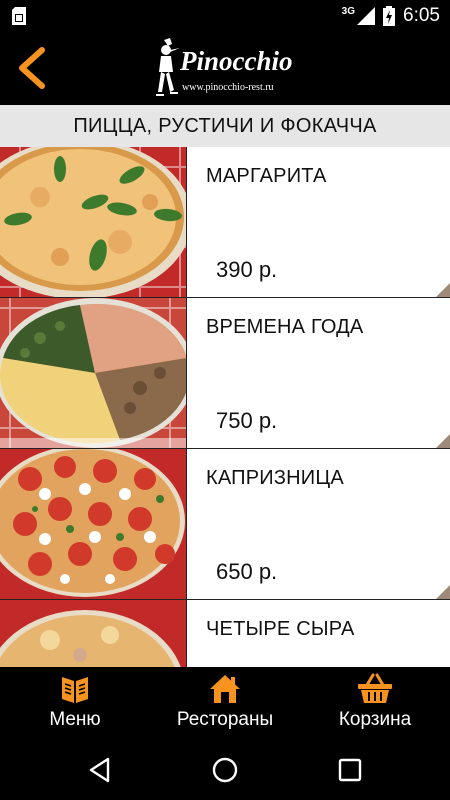  I want to click on nav-menu: Меню, so click(75, 702).